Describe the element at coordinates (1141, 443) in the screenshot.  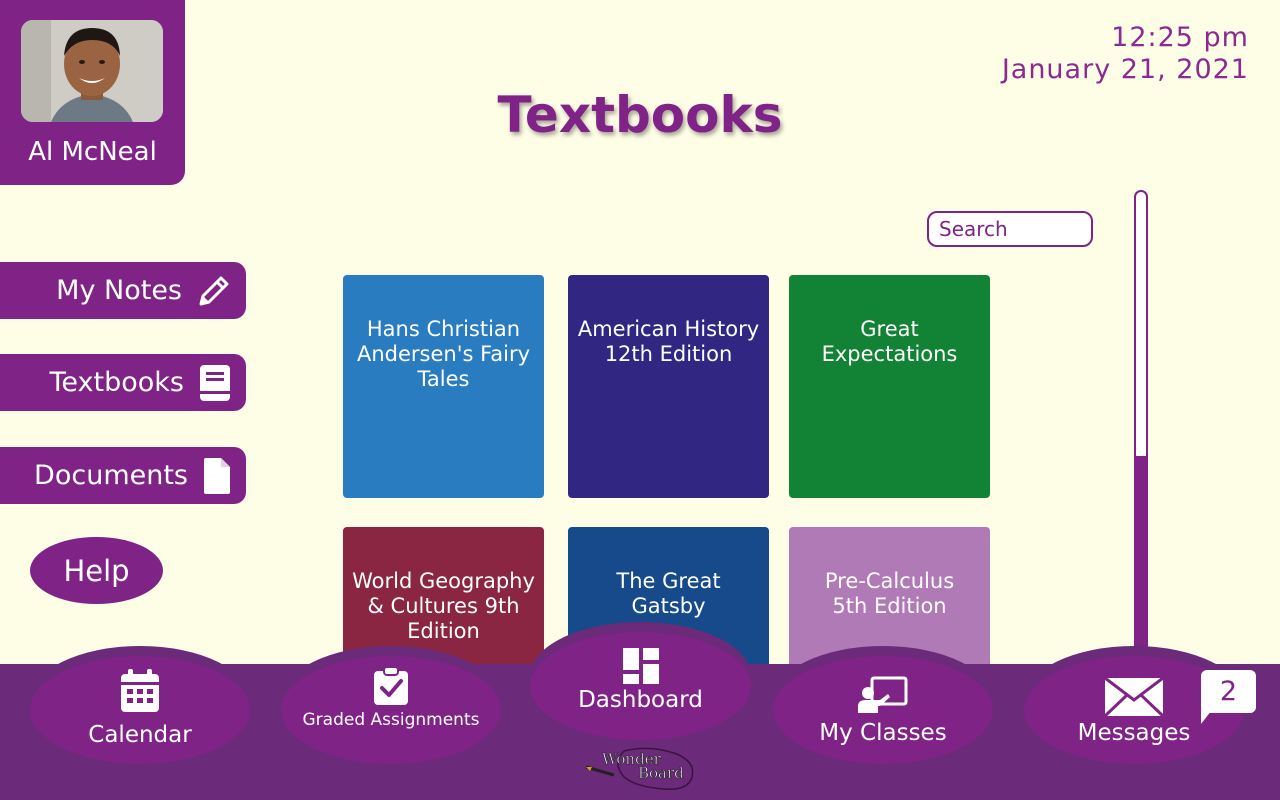
I see `scrollbar` at that location.